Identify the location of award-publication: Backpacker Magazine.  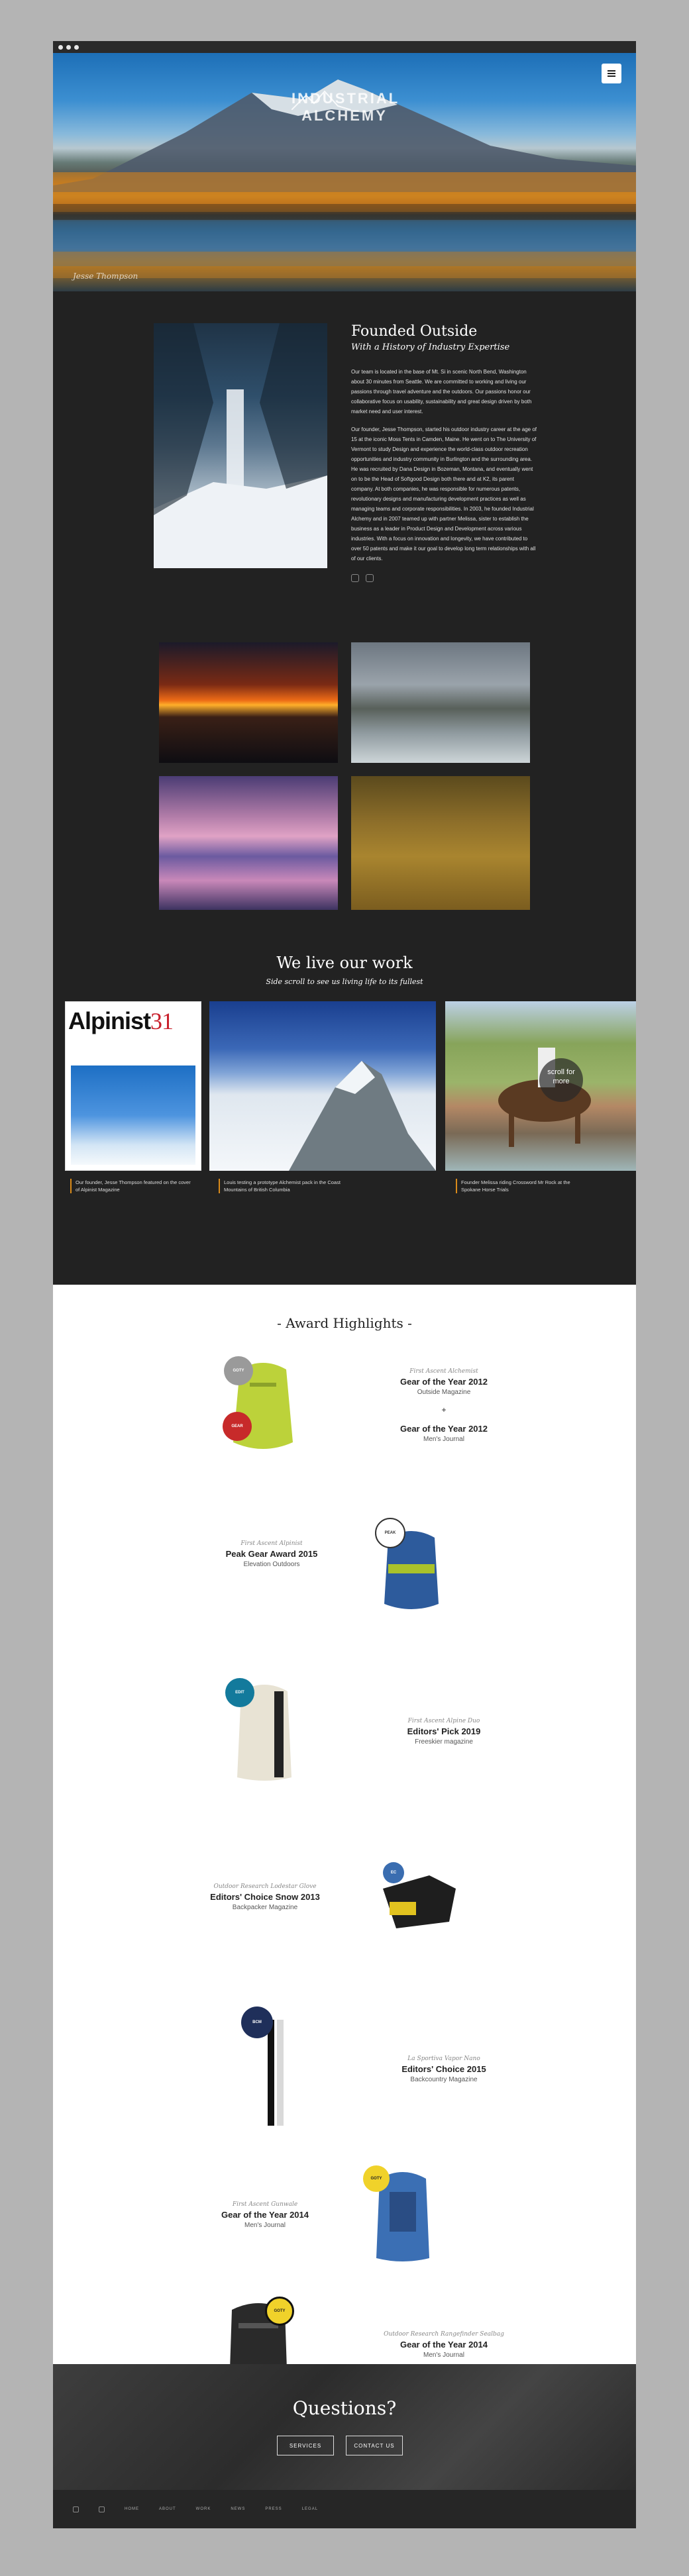
(265, 1907).